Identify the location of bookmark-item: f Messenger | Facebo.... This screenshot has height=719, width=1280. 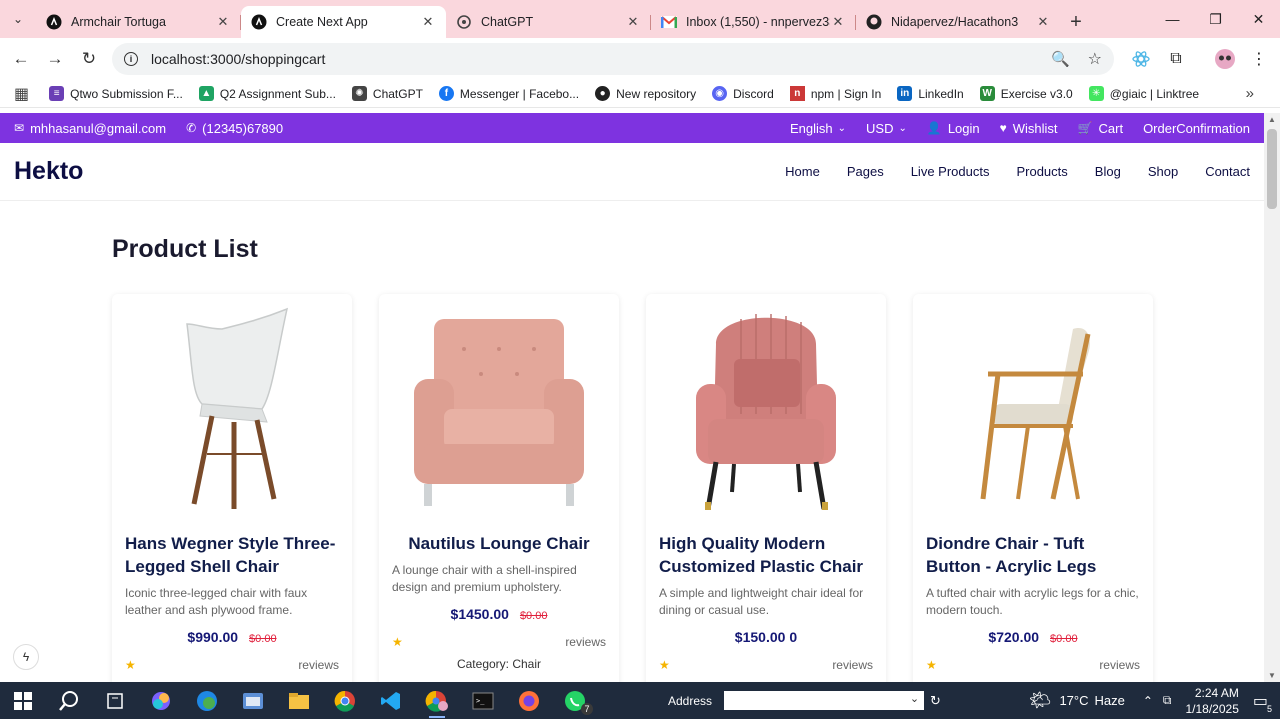
(508, 93).